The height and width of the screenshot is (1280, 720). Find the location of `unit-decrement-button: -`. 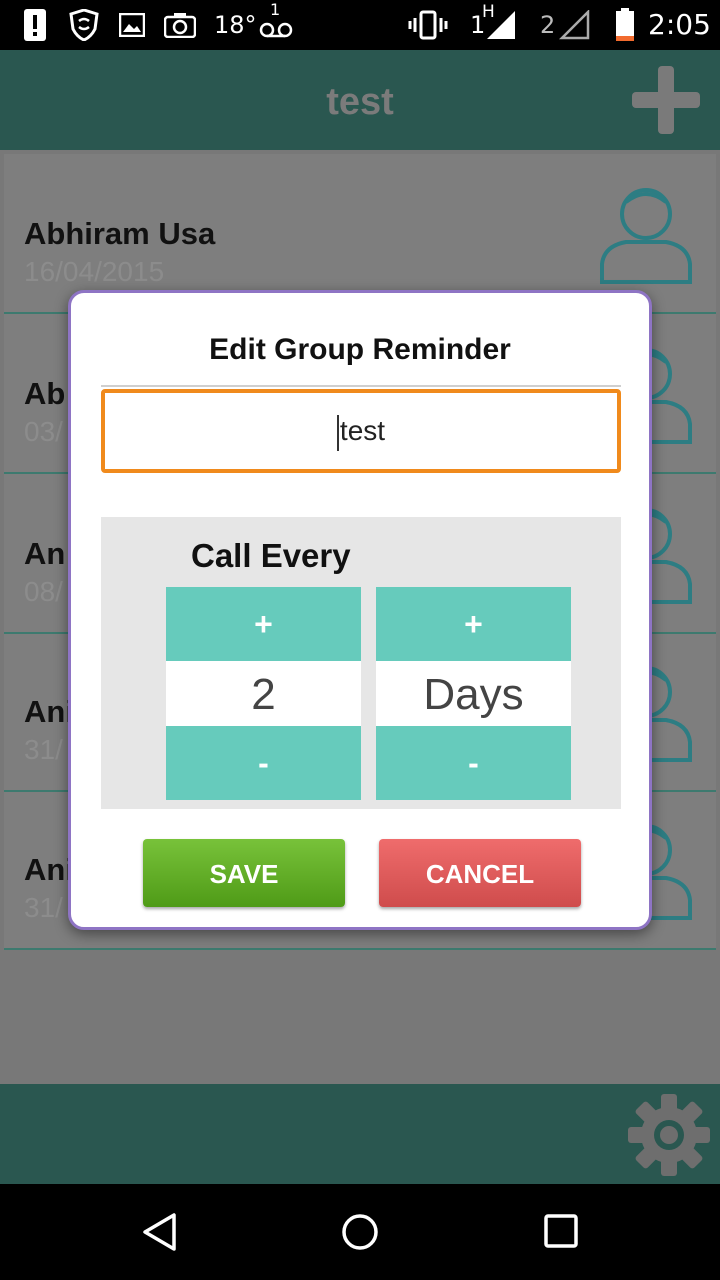

unit-decrement-button: - is located at coordinates (473, 763).